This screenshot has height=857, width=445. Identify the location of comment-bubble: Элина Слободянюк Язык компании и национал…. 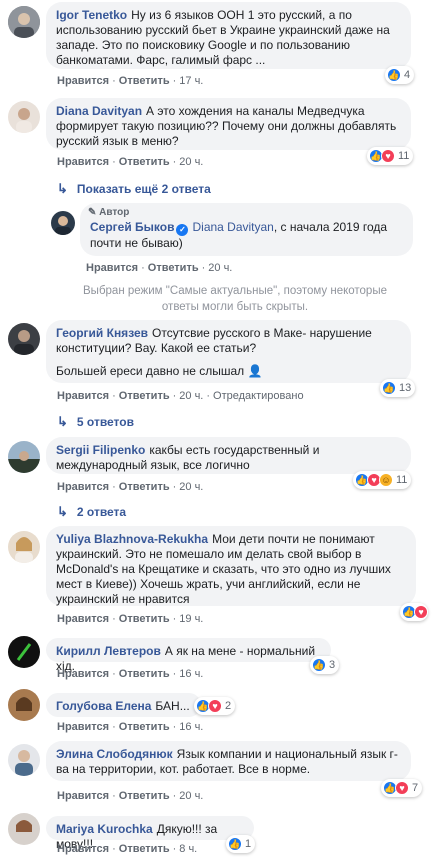
(228, 761).